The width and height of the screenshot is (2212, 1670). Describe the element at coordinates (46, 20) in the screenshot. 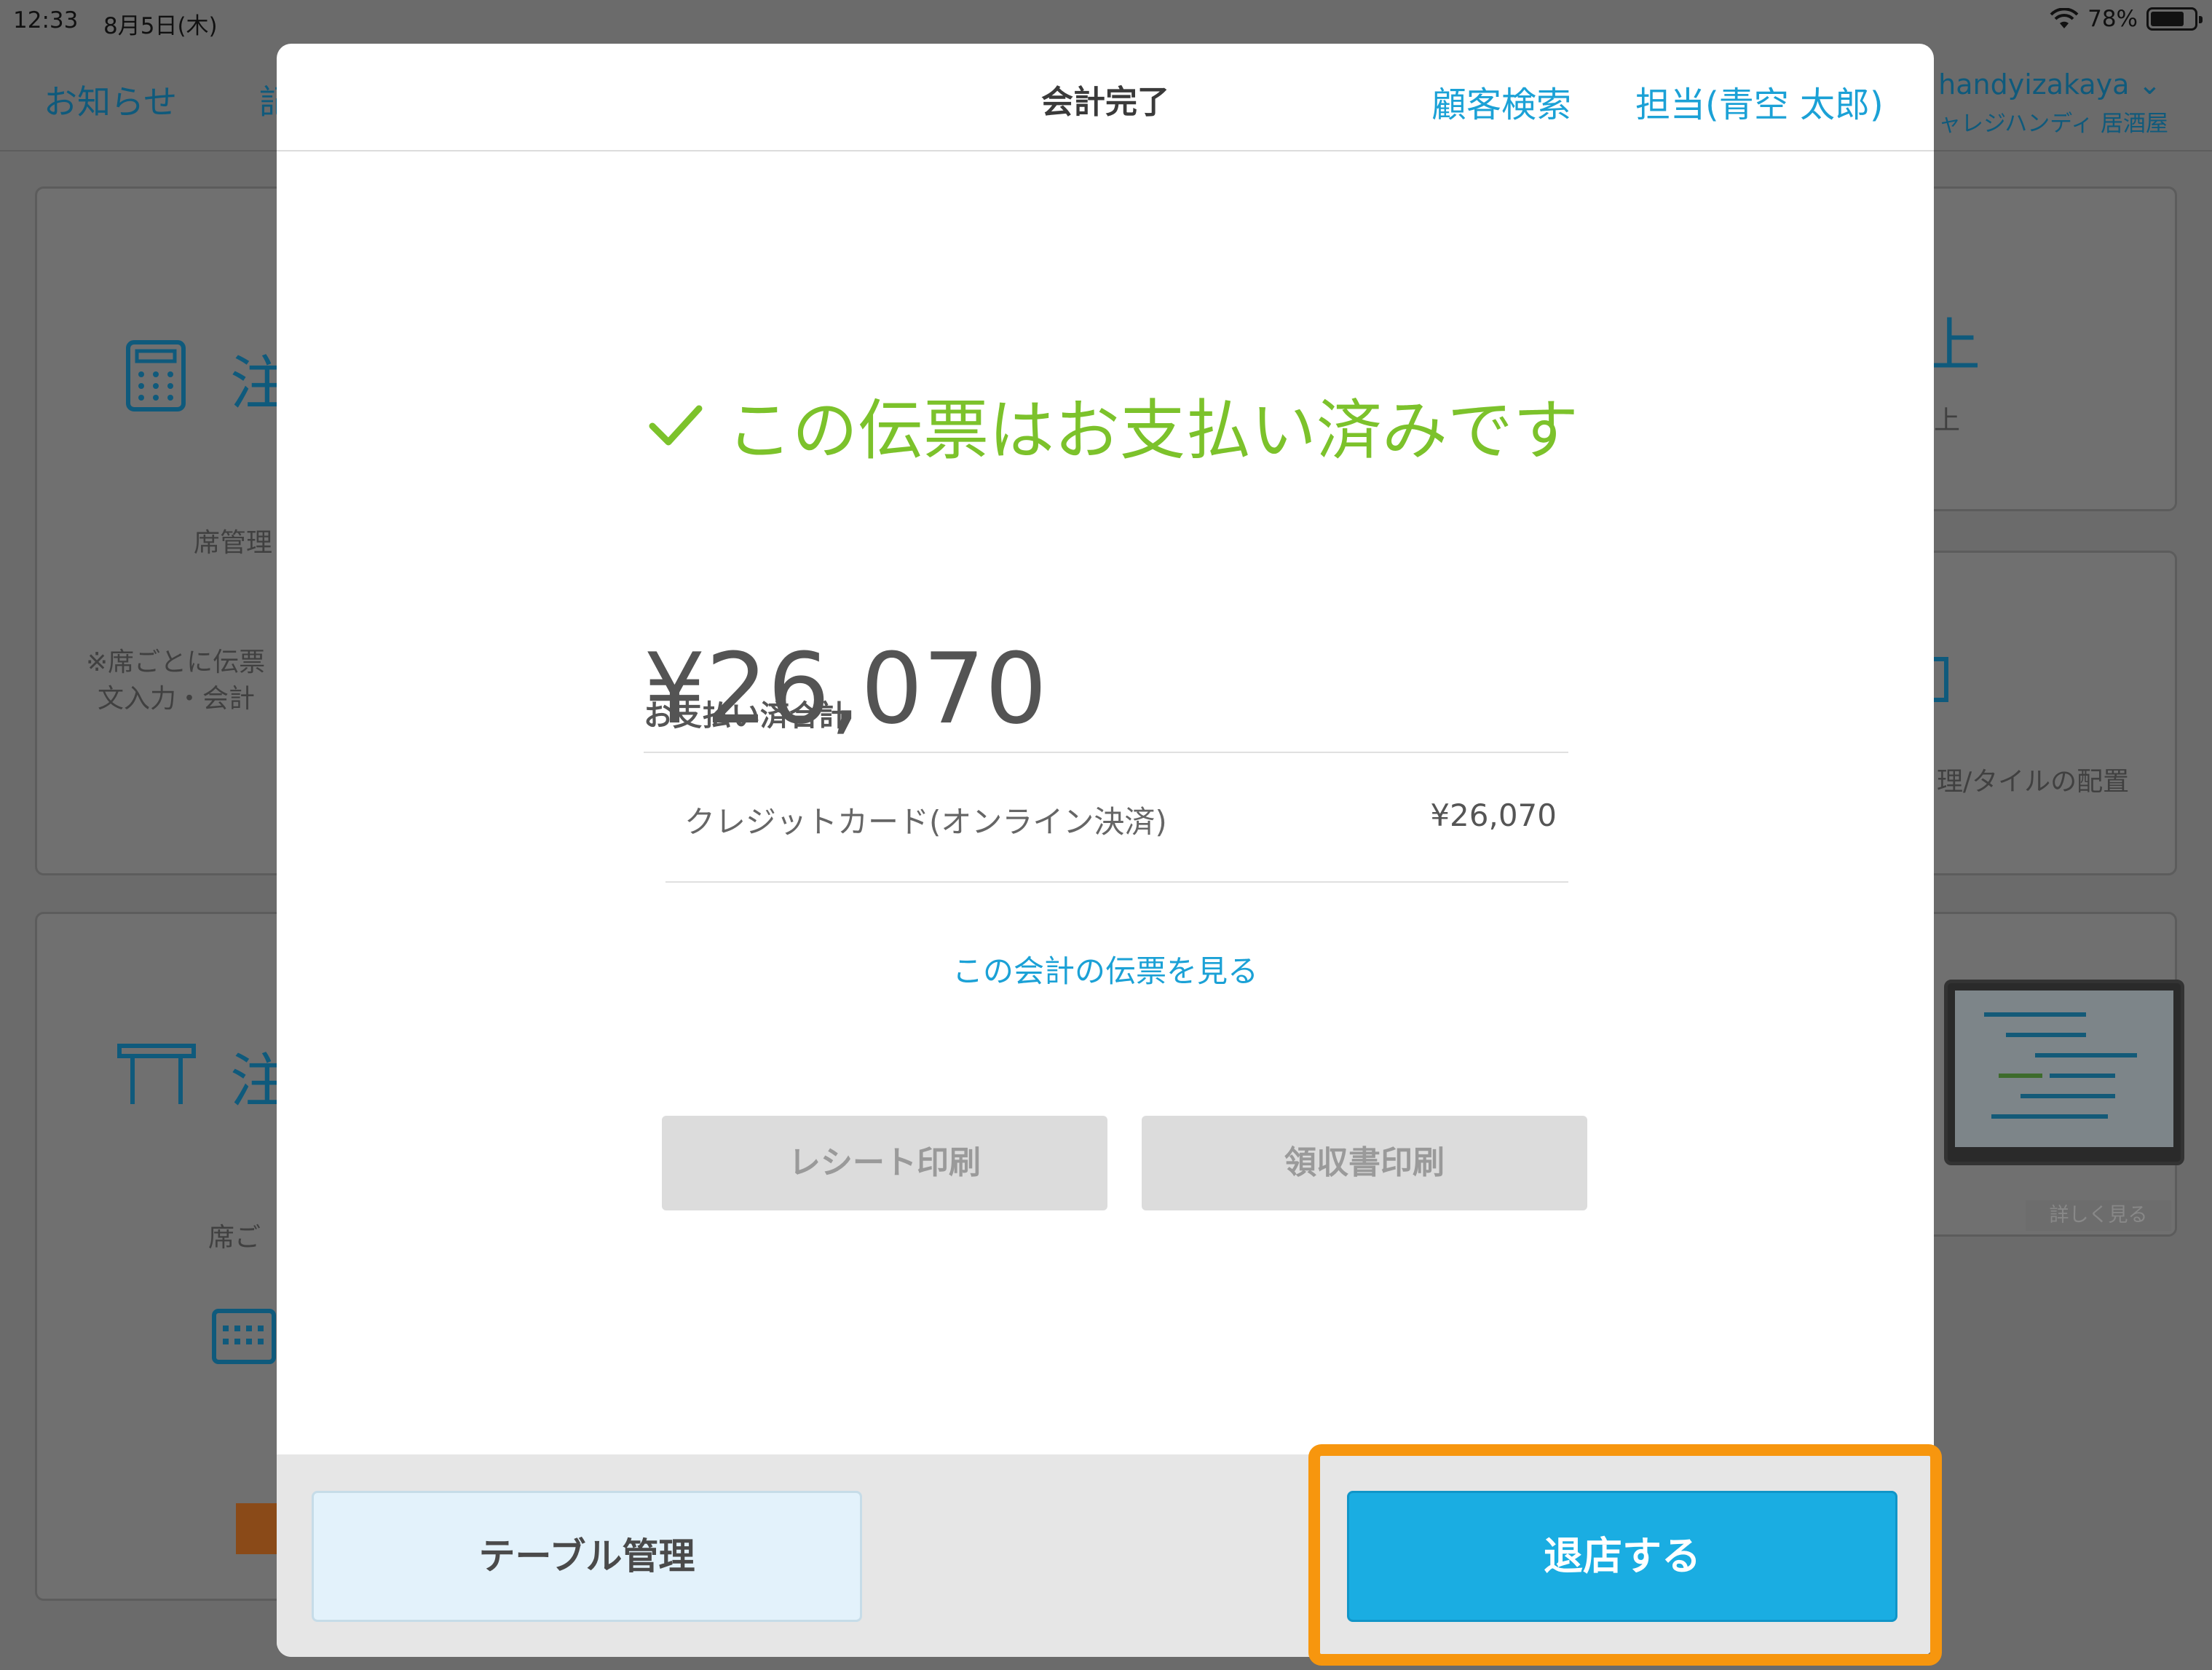

I see `status-time: 12:33` at that location.